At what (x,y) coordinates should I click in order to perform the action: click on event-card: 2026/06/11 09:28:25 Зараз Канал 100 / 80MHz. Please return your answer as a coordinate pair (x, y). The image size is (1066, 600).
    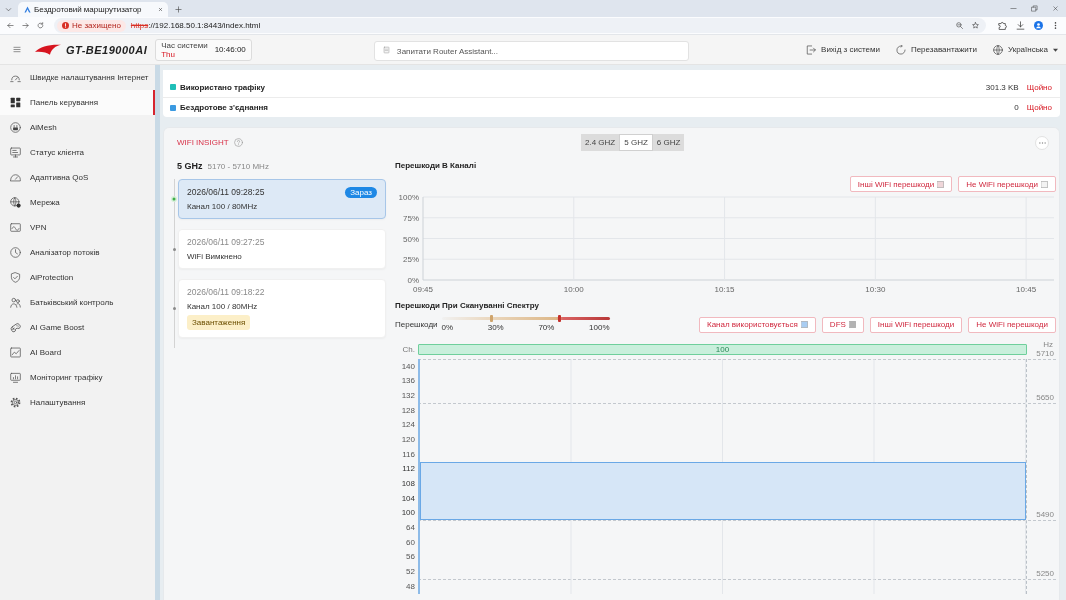
    Looking at the image, I should click on (282, 199).